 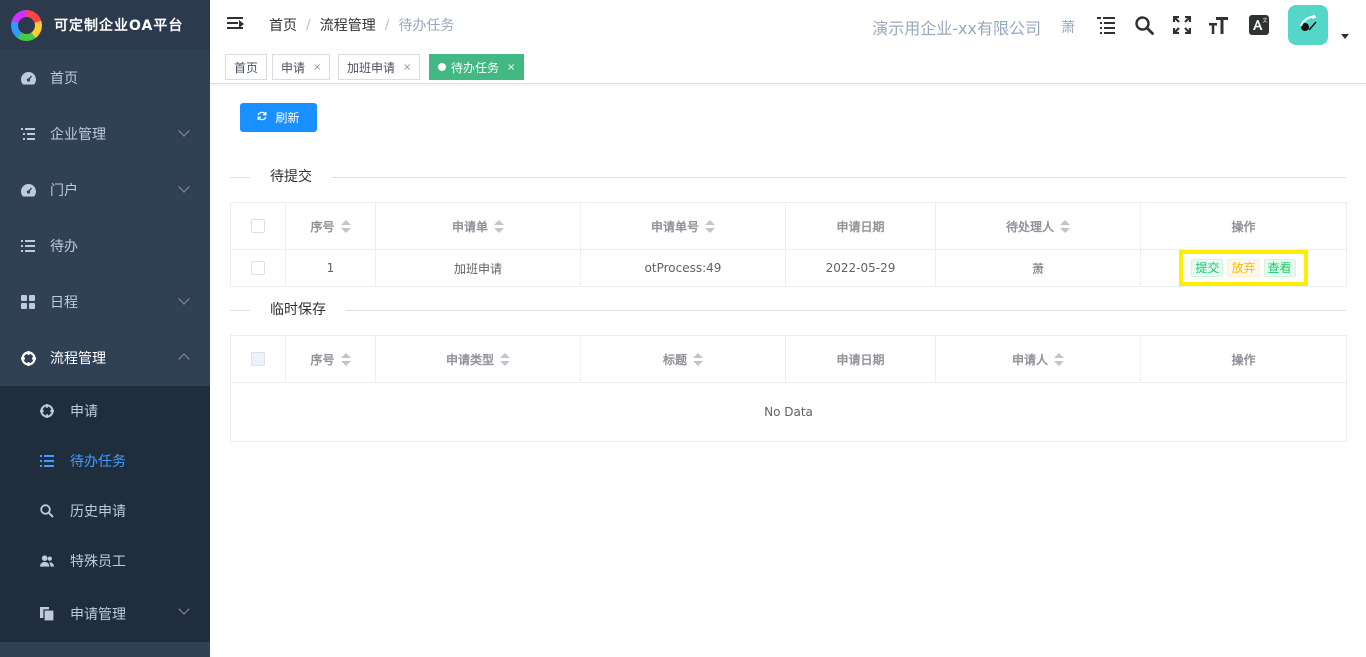 I want to click on refresh-label: 刷新, so click(x=287, y=118).